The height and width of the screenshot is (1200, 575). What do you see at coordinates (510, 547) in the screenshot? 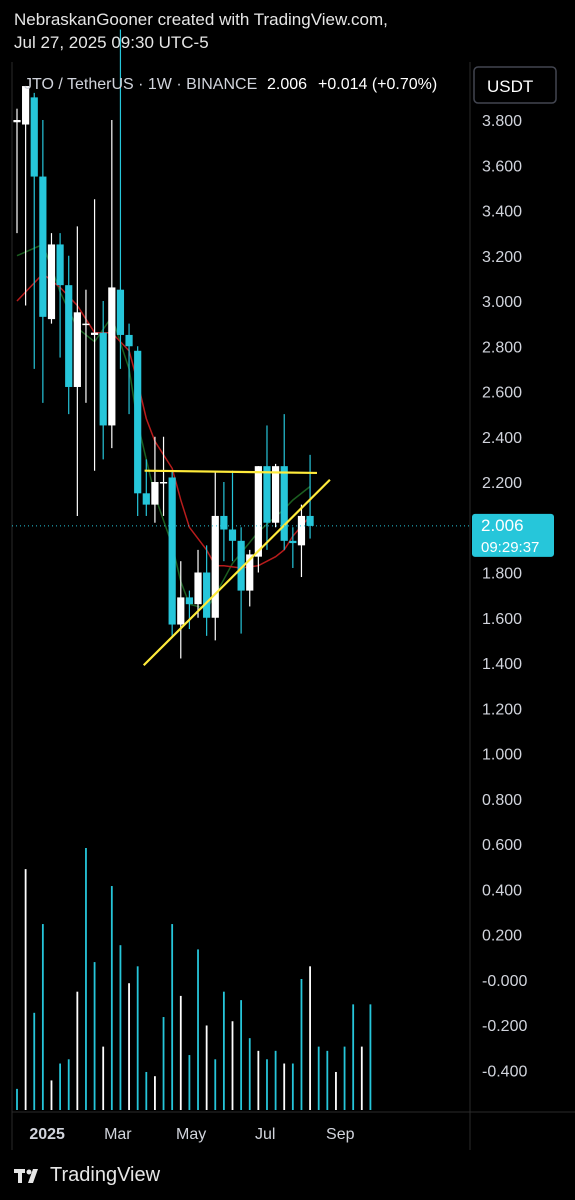
I see `price-label-countdown: 09:29:37` at bounding box center [510, 547].